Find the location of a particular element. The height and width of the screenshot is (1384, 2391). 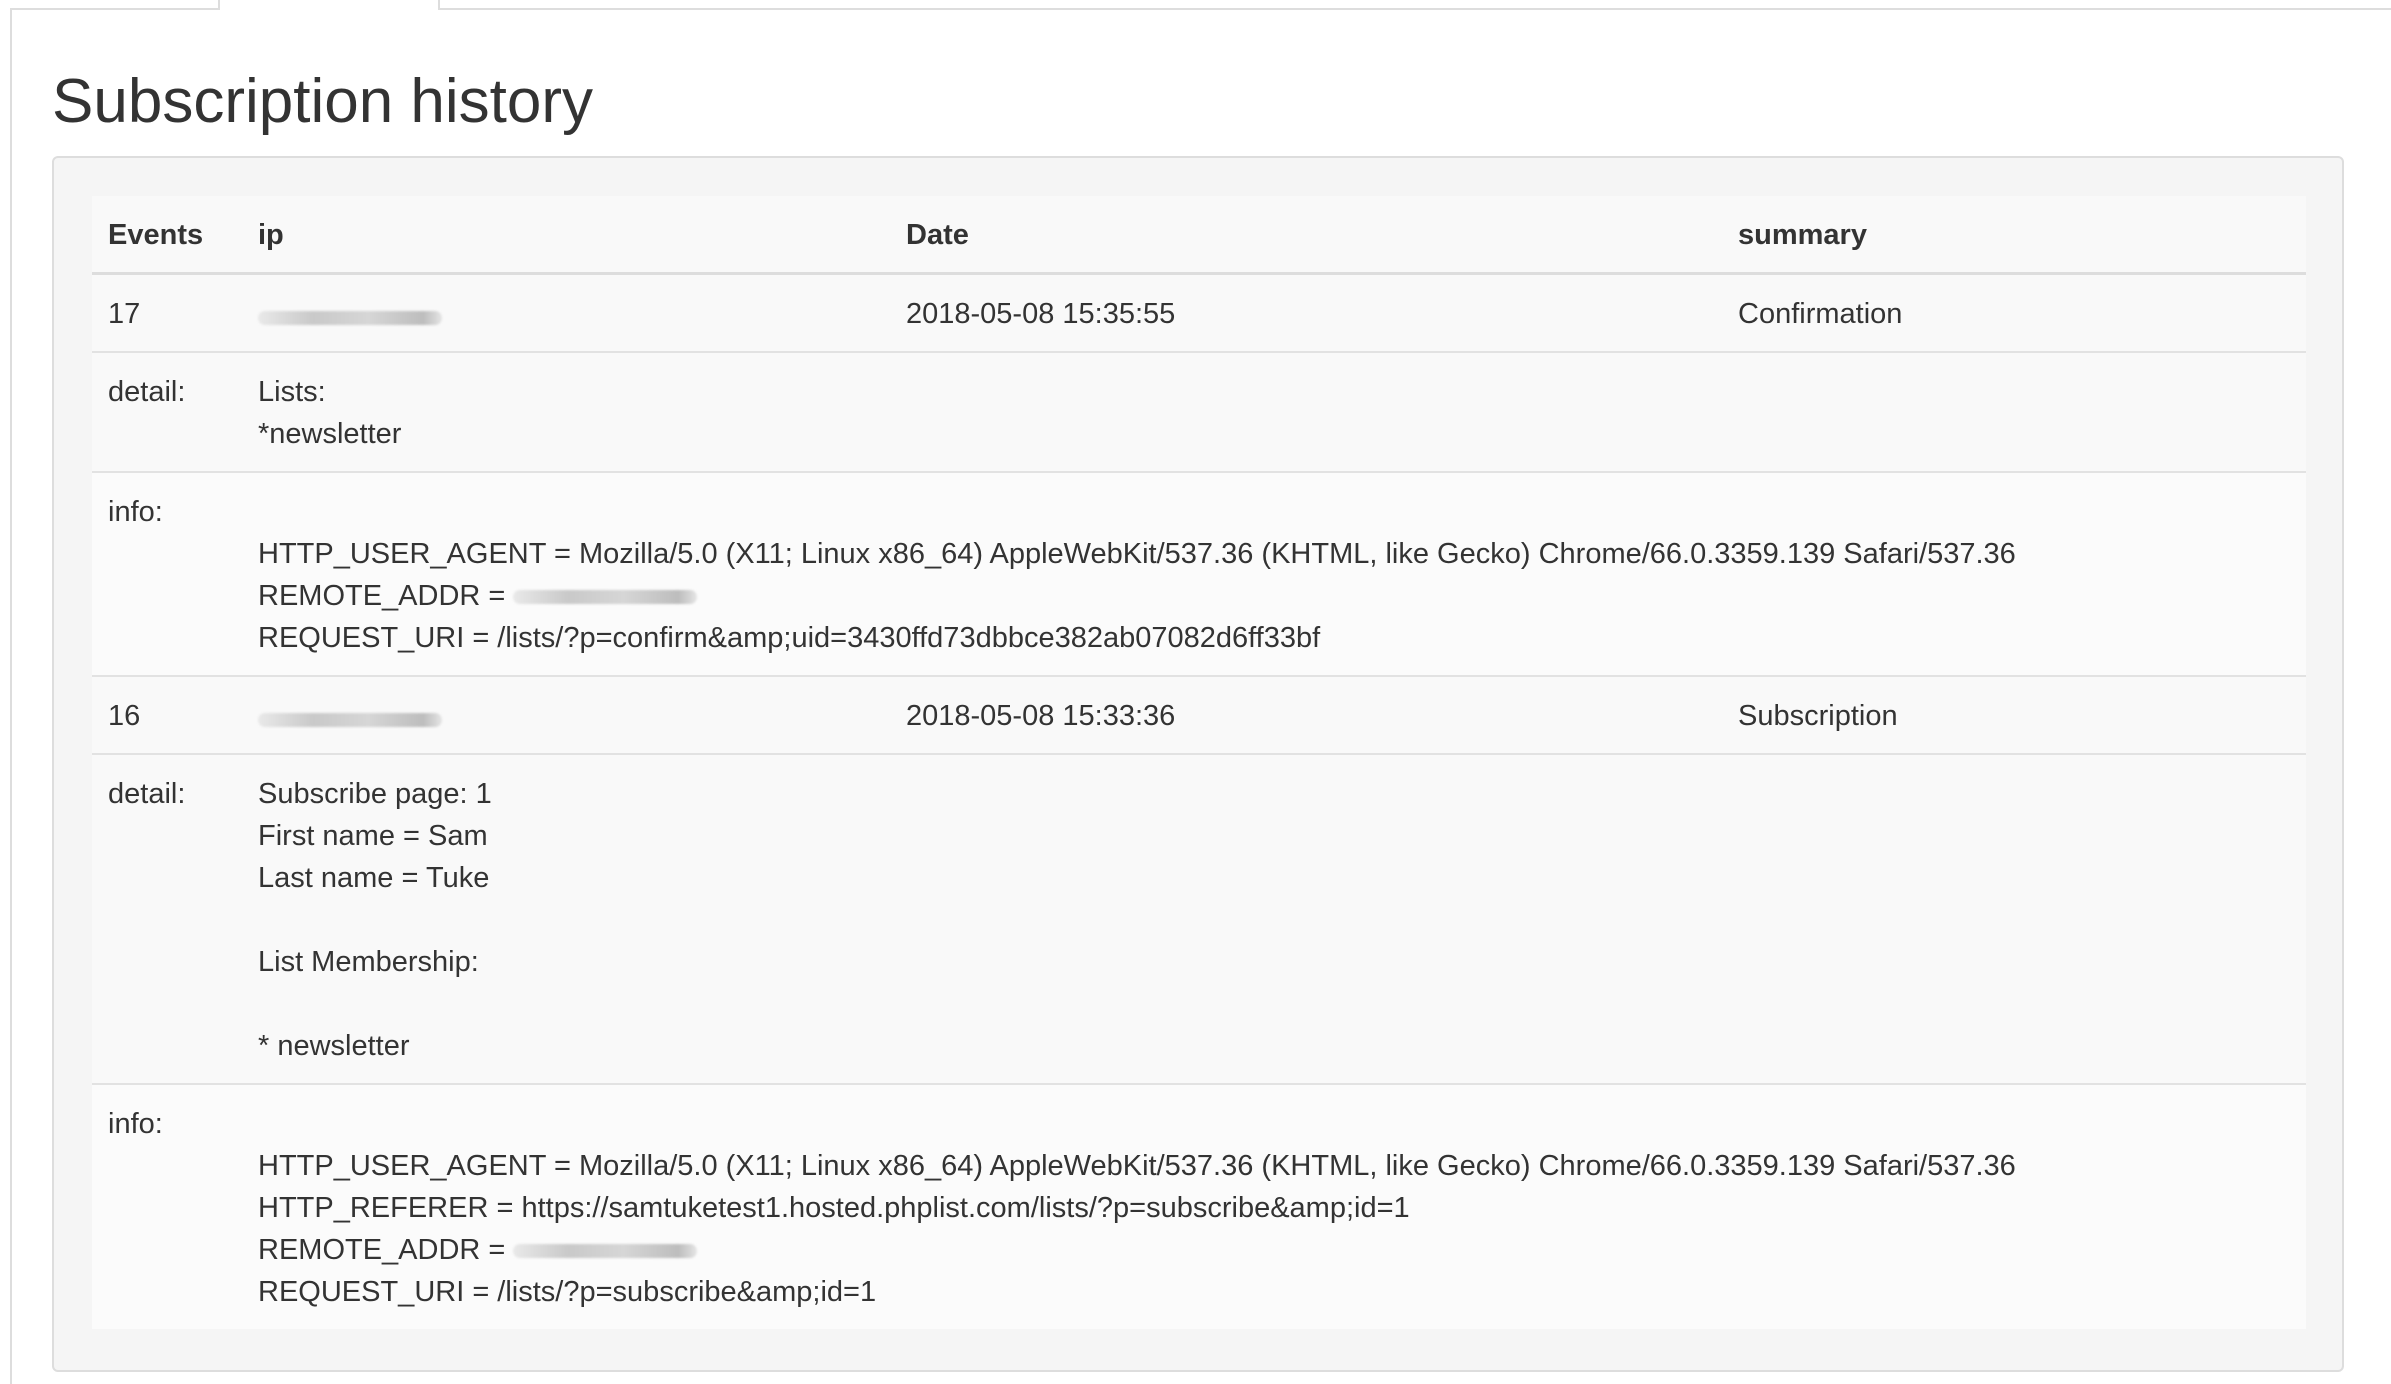

table-header-row: Events ip Date summary is located at coordinates (1199, 235).